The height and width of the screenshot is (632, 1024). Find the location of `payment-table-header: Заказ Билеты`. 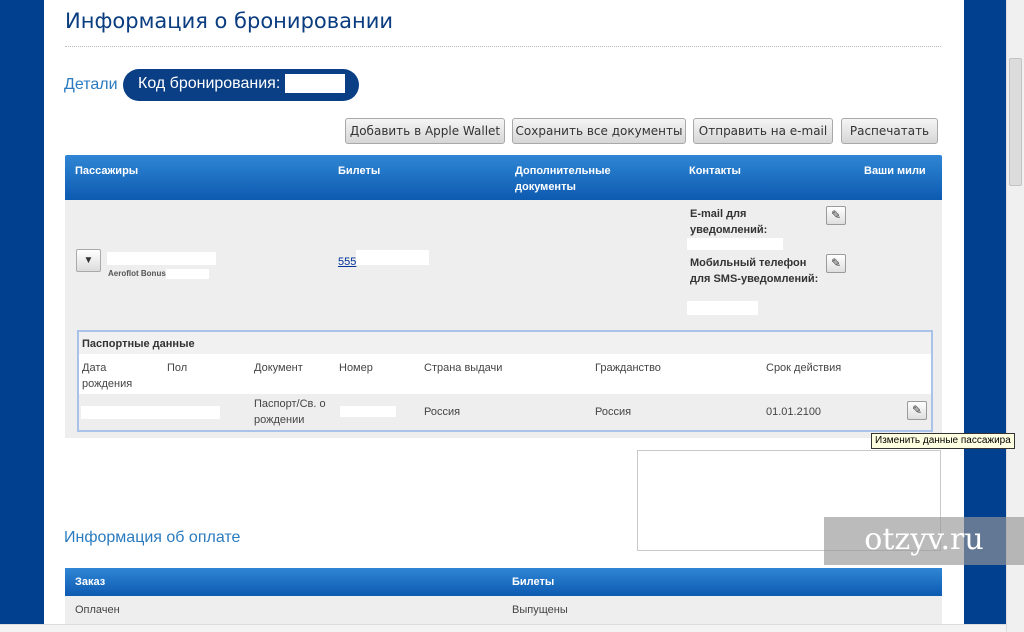

payment-table-header: Заказ Билеты is located at coordinates (503, 582).